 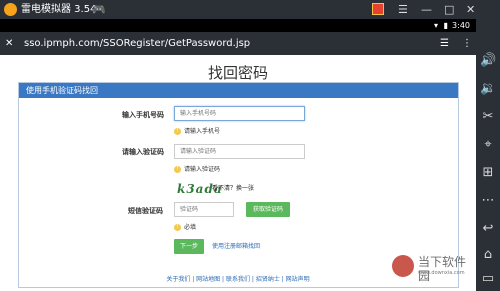 I want to click on captcha-hint-text: 请输入验证码, so click(x=202, y=169).